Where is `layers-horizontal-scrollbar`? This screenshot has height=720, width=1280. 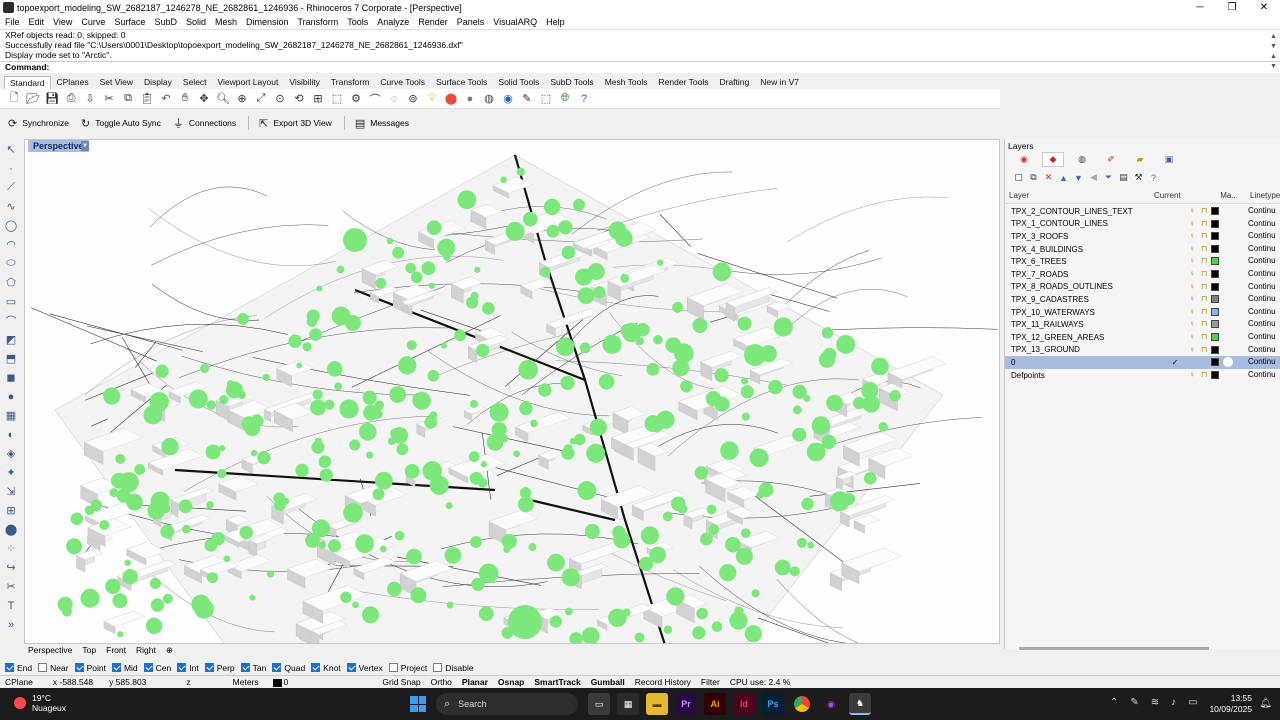
layers-horizontal-scrollbar is located at coordinates (1114, 648).